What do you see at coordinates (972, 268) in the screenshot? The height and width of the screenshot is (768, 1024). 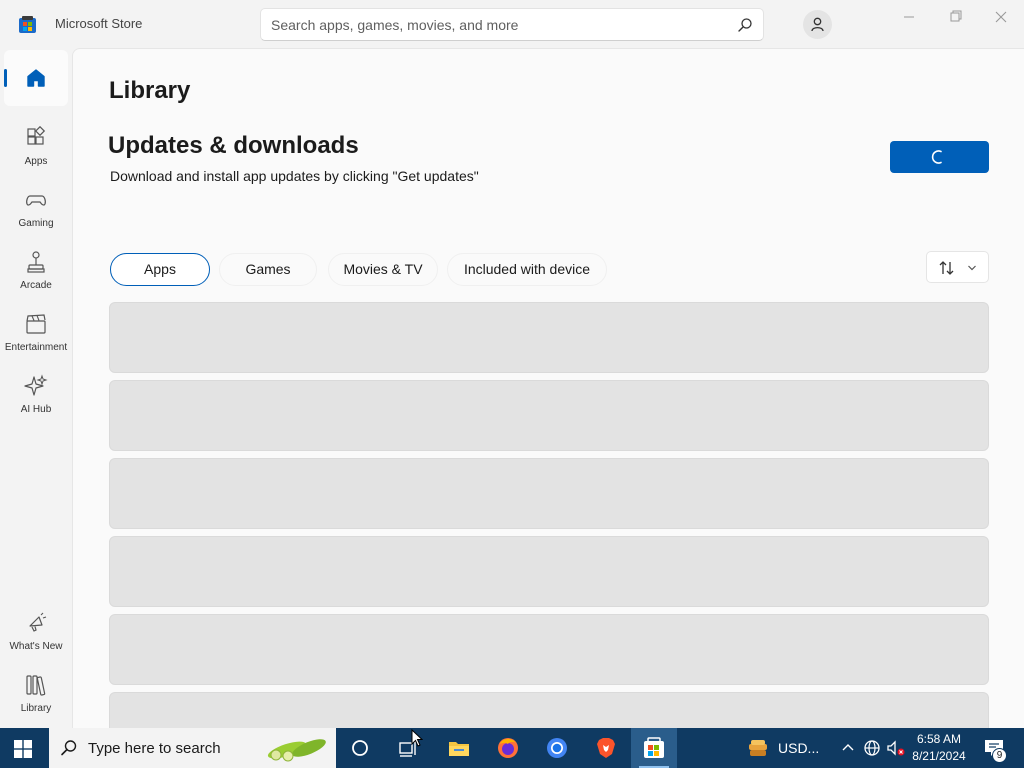 I see `chevron-down-icon` at bounding box center [972, 268].